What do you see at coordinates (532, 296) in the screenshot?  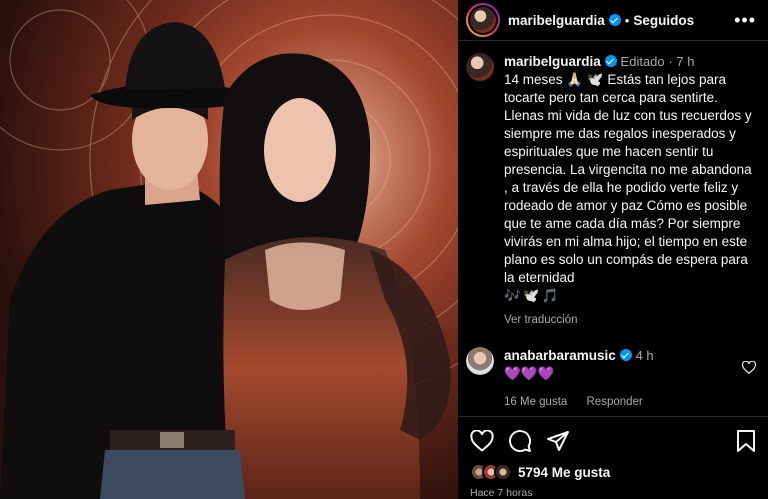 I see `caption-emojis: 🎶🕊️🎵` at bounding box center [532, 296].